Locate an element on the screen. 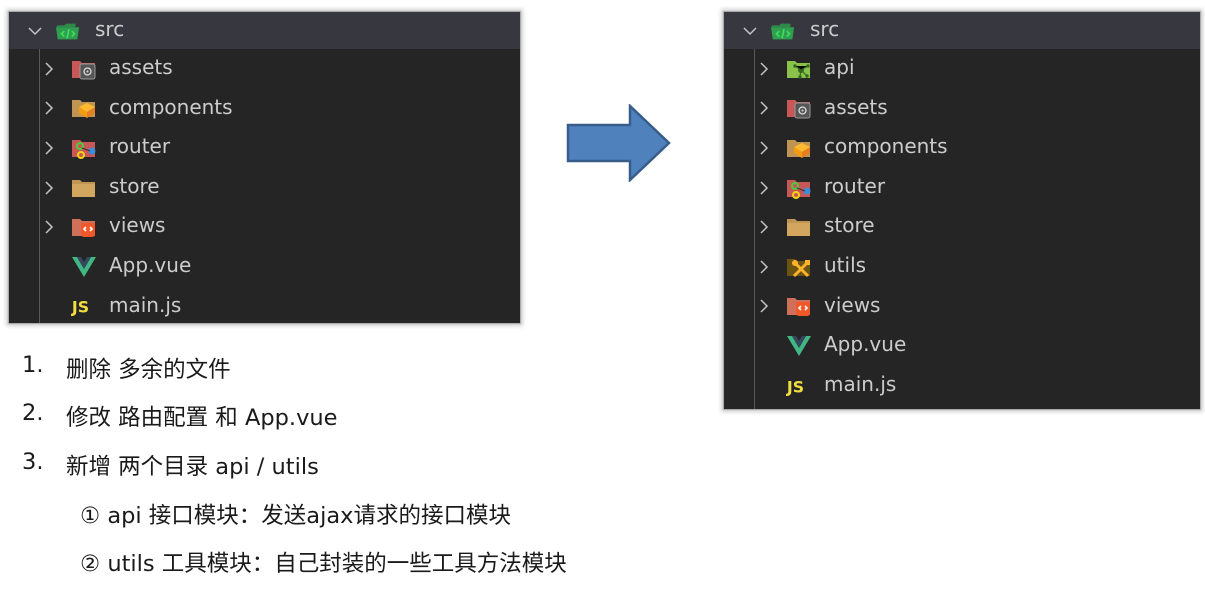  note-number: 1. is located at coordinates (33, 365).